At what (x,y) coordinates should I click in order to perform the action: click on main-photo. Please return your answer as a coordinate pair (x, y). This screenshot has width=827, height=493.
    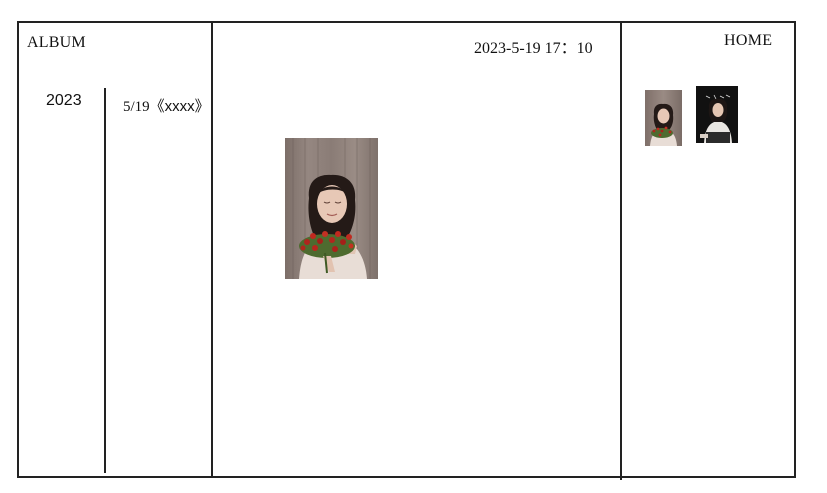
    Looking at the image, I should click on (331, 208).